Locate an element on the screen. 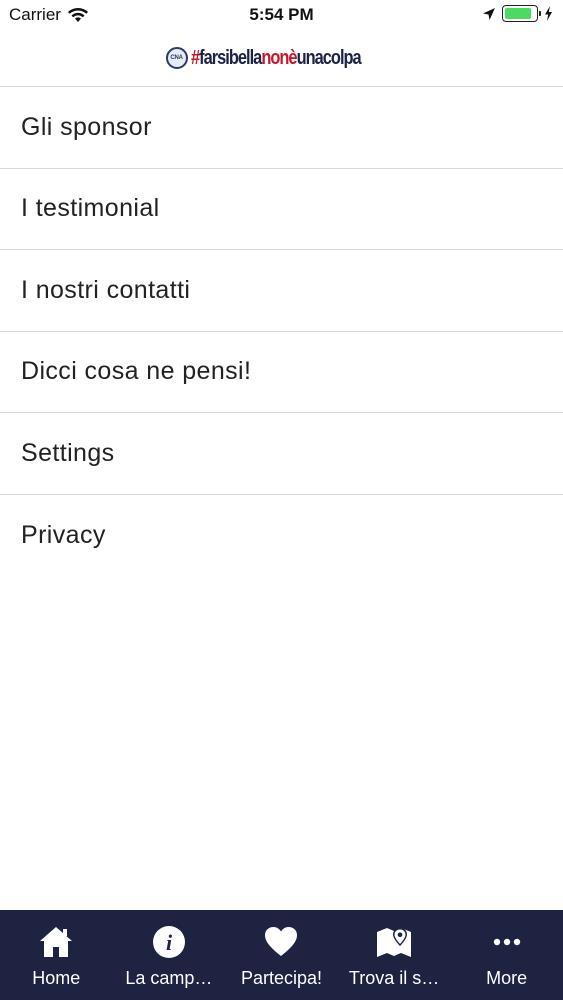 The height and width of the screenshot is (1000, 563). menu-item-label: Gli sponsor is located at coordinates (86, 126).